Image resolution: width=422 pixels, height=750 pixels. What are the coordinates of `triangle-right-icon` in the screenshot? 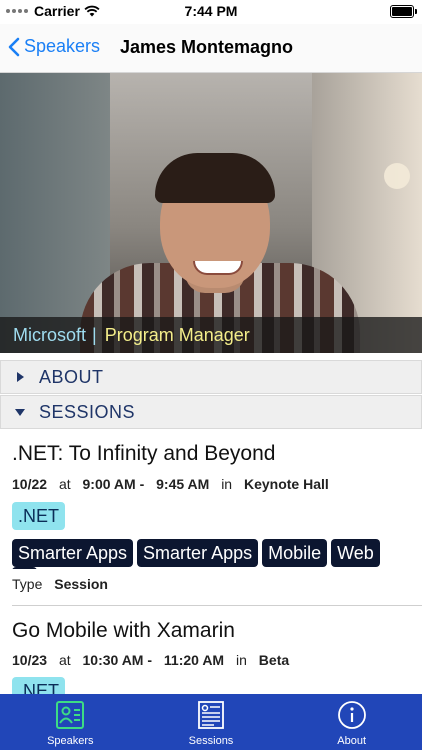 It's located at (20, 377).